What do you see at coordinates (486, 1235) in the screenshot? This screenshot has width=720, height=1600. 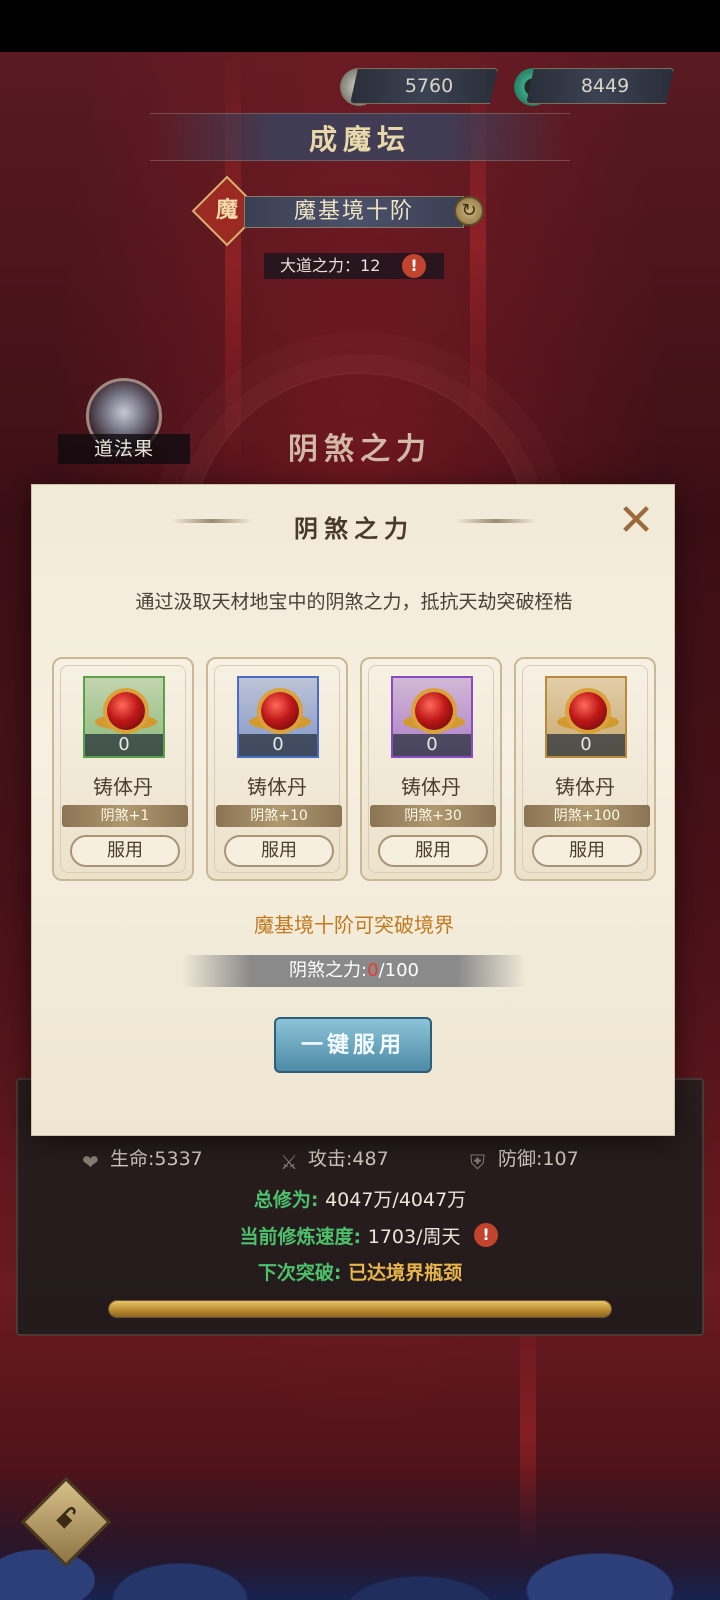 I see `speed-info-icon: !` at bounding box center [486, 1235].